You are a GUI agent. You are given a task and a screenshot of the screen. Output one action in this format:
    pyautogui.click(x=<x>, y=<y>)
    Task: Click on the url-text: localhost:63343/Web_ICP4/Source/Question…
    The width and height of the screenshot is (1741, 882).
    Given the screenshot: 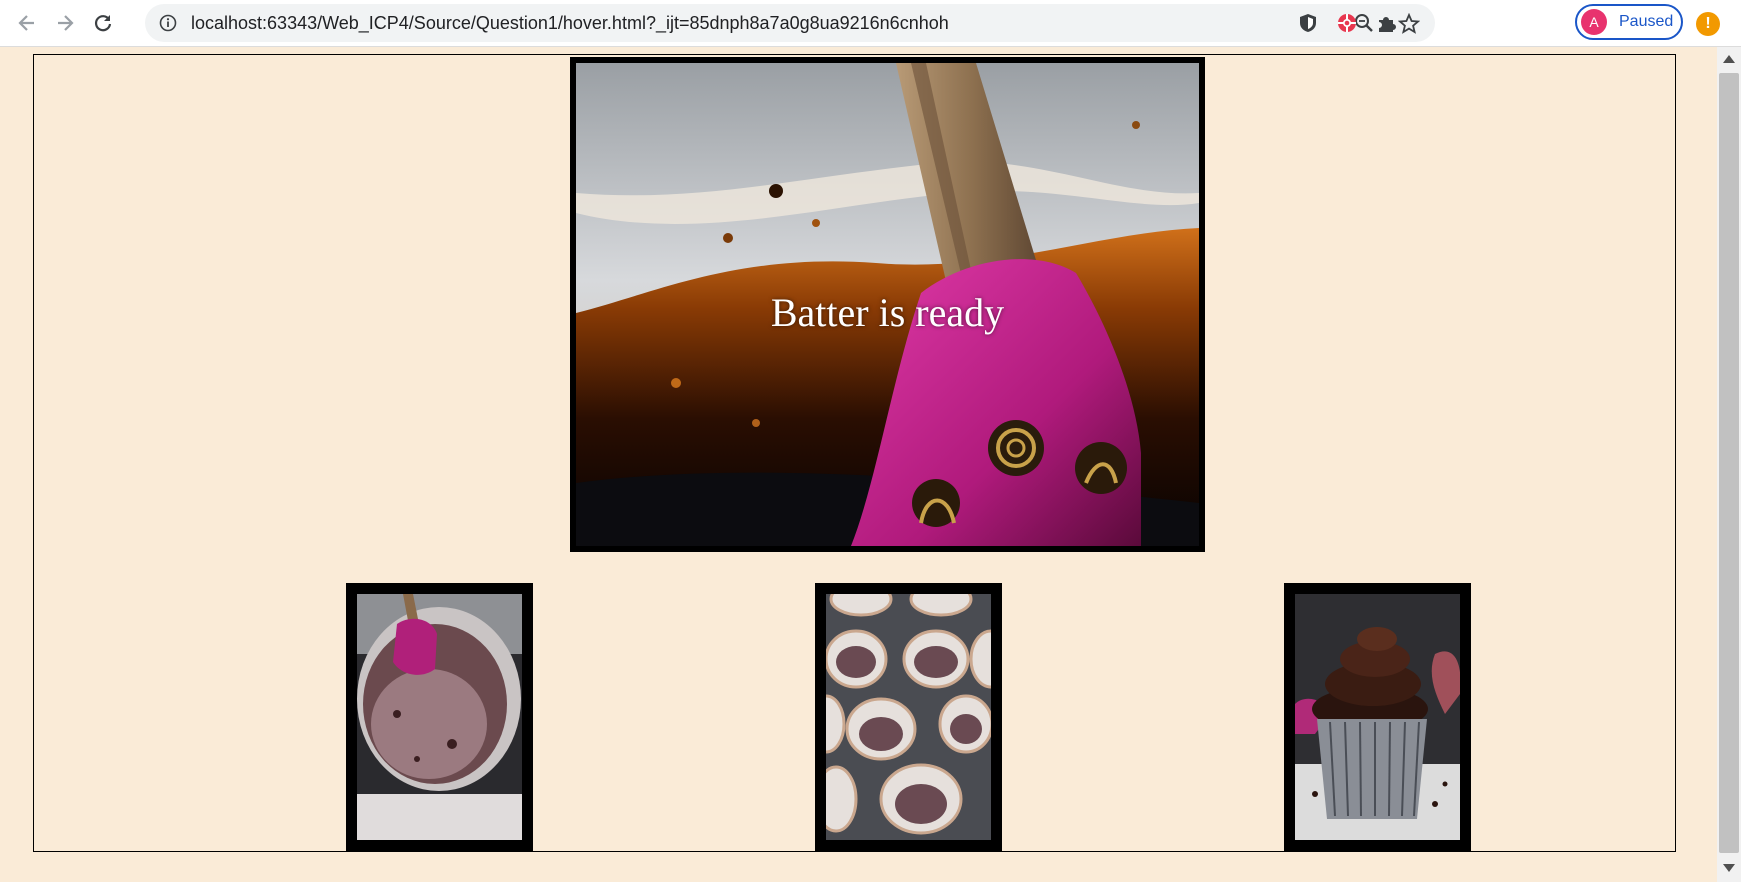 What is the action you would take?
    pyautogui.click(x=570, y=23)
    